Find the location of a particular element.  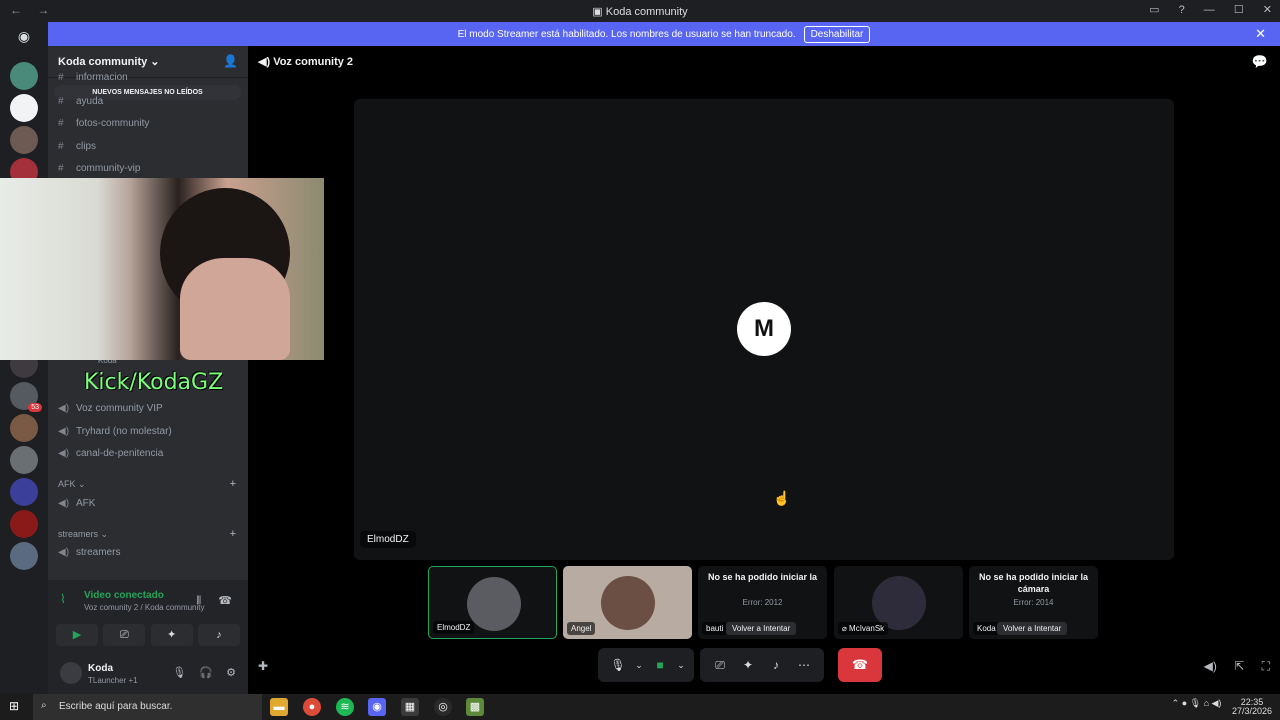

noise-suppression-icon: ⦀ is located at coordinates (198, 601).